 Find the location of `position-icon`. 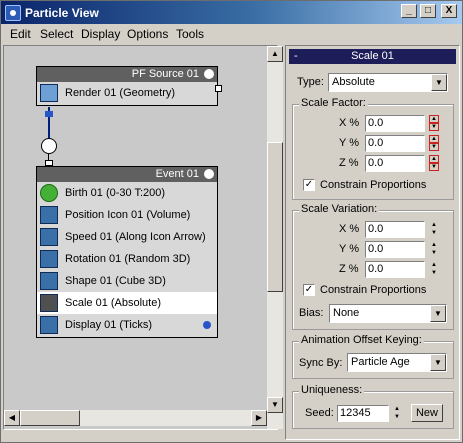

position-icon is located at coordinates (49, 215).